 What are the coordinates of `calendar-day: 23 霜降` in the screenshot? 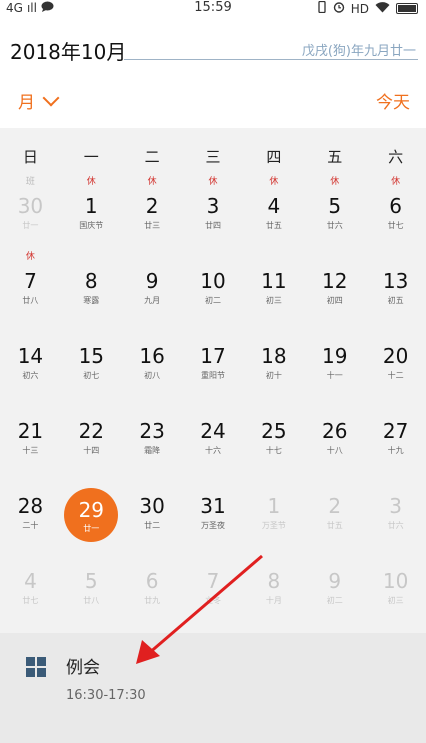 It's located at (152, 430).